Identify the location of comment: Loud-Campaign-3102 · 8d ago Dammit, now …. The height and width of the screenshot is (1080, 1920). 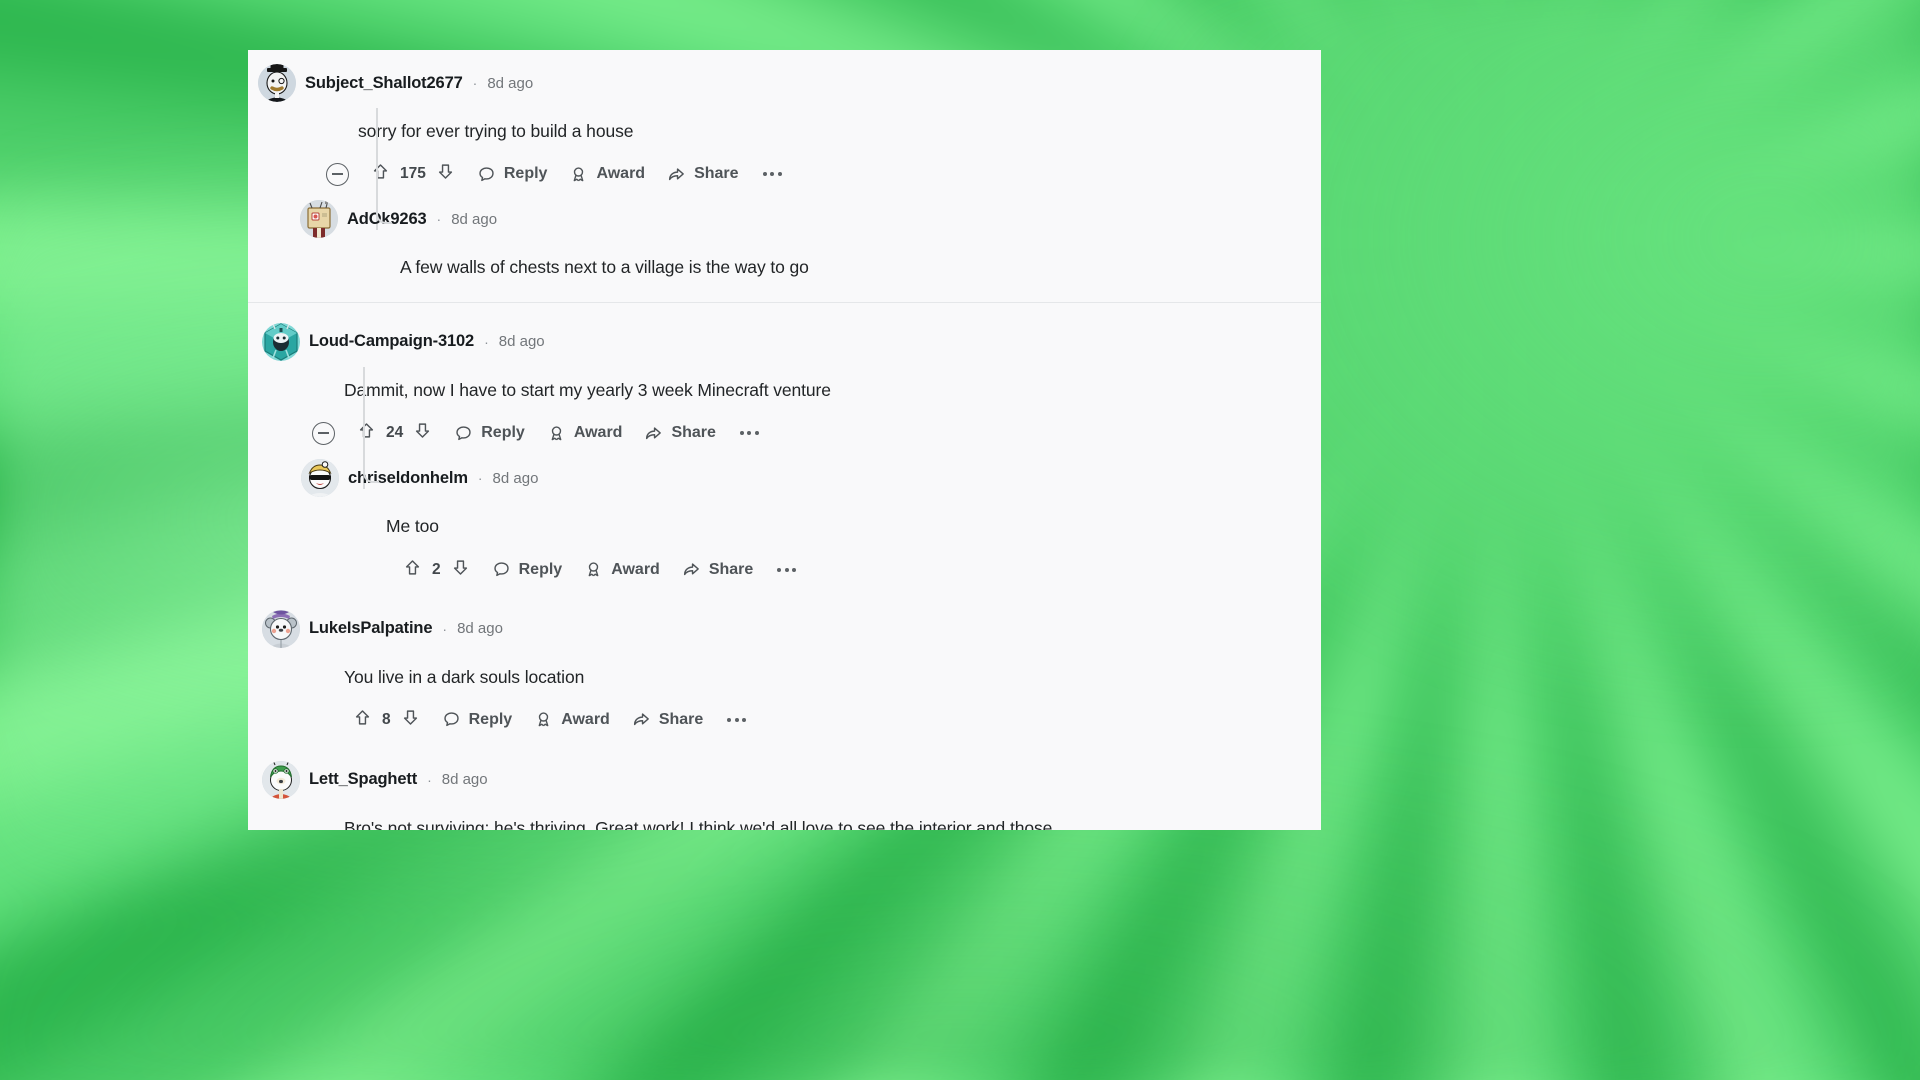
(784, 405).